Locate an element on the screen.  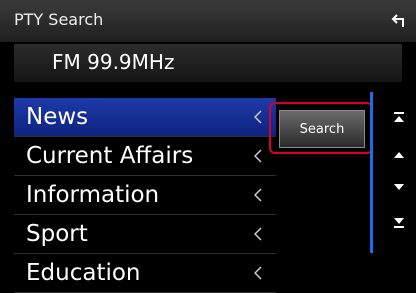
scroll-bottom-button is located at coordinates (399, 223).